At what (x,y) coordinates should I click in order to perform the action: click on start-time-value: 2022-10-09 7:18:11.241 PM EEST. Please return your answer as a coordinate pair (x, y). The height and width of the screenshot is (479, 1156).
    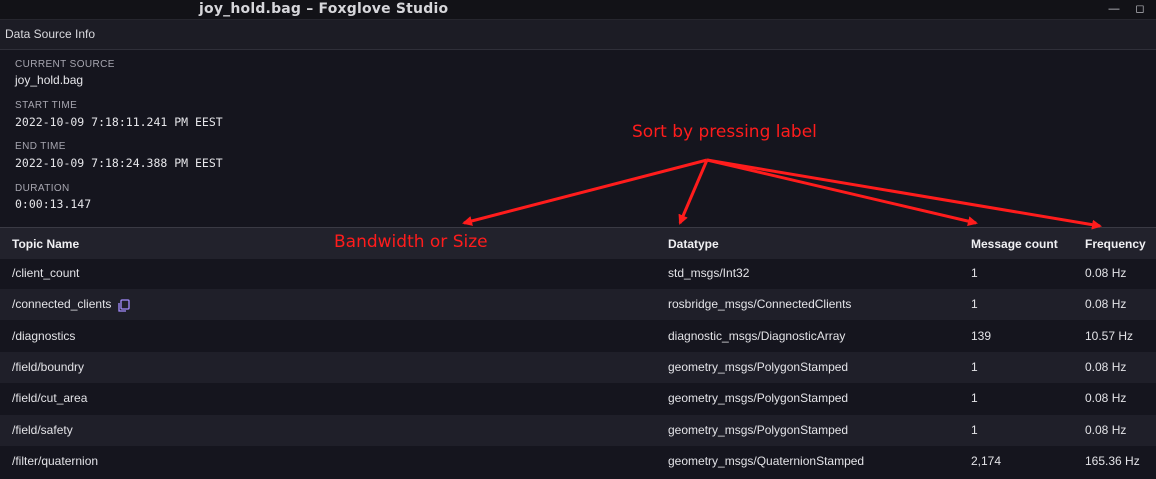
    Looking at the image, I should click on (119, 122).